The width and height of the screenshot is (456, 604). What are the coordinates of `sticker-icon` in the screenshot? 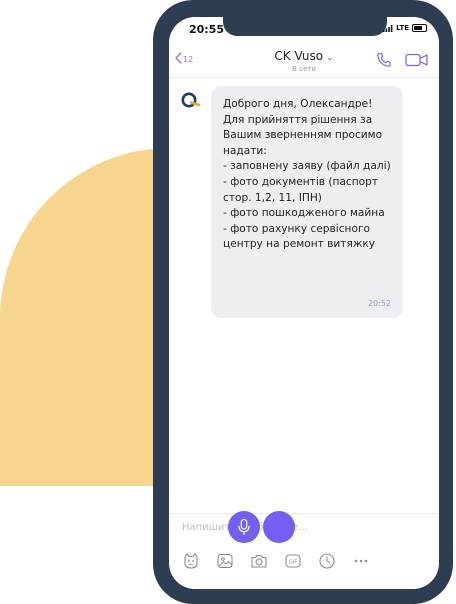 It's located at (191, 561).